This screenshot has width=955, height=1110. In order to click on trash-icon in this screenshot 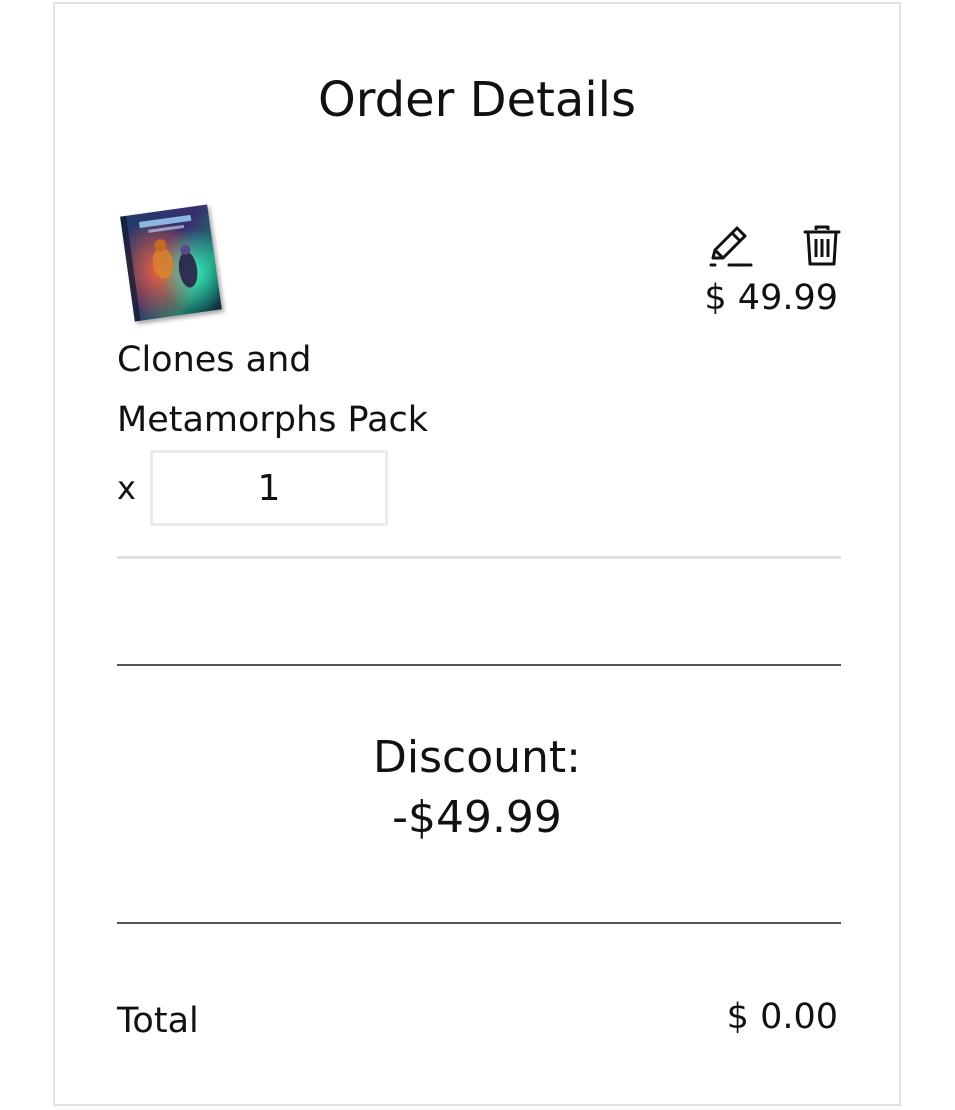, I will do `click(822, 245)`.